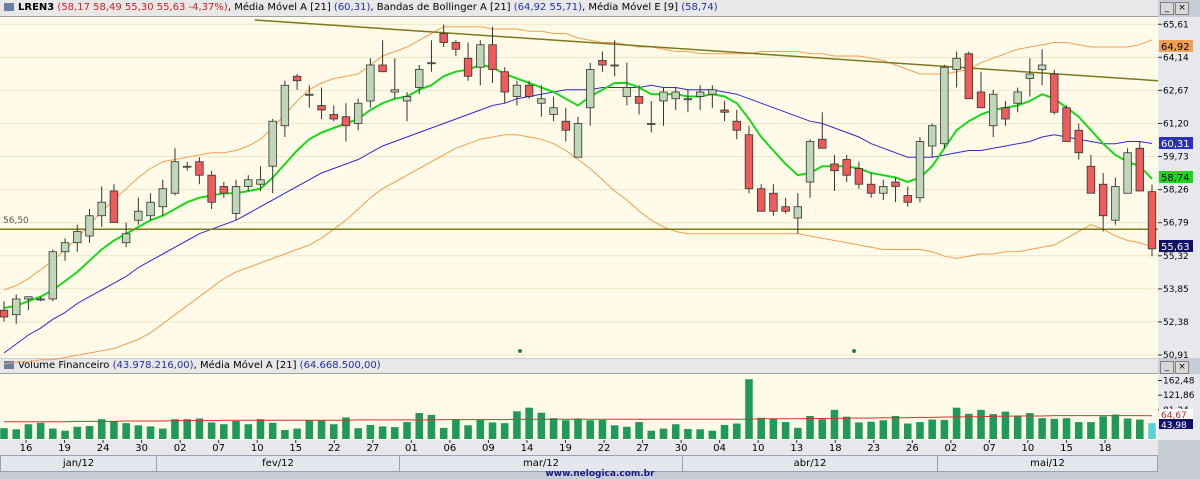 Image resolution: width=1200 pixels, height=479 pixels. Describe the element at coordinates (1176, 191) in the screenshot. I see `price-tick-label: 58,26` at that location.